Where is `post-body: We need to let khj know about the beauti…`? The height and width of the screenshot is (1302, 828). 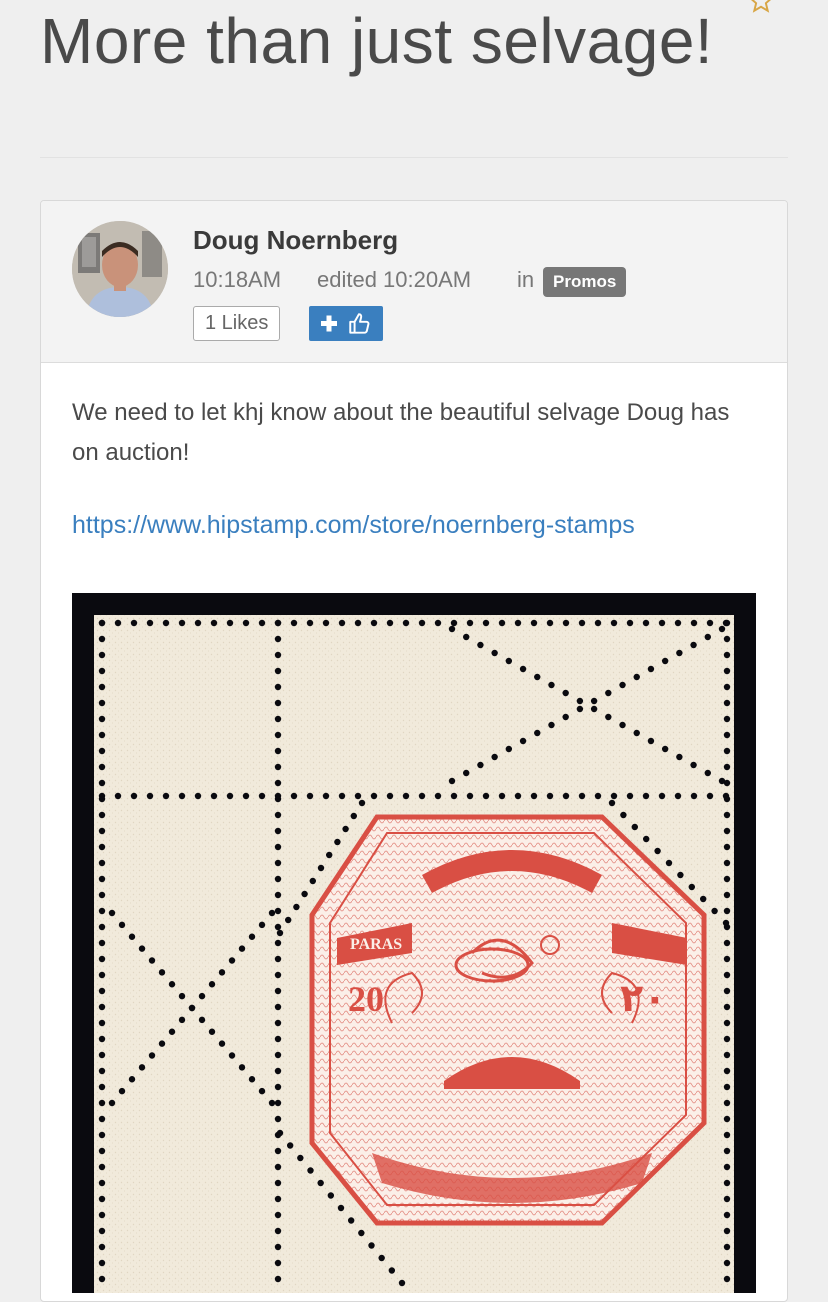 post-body: We need to let khj know about the beauti… is located at coordinates (417, 466).